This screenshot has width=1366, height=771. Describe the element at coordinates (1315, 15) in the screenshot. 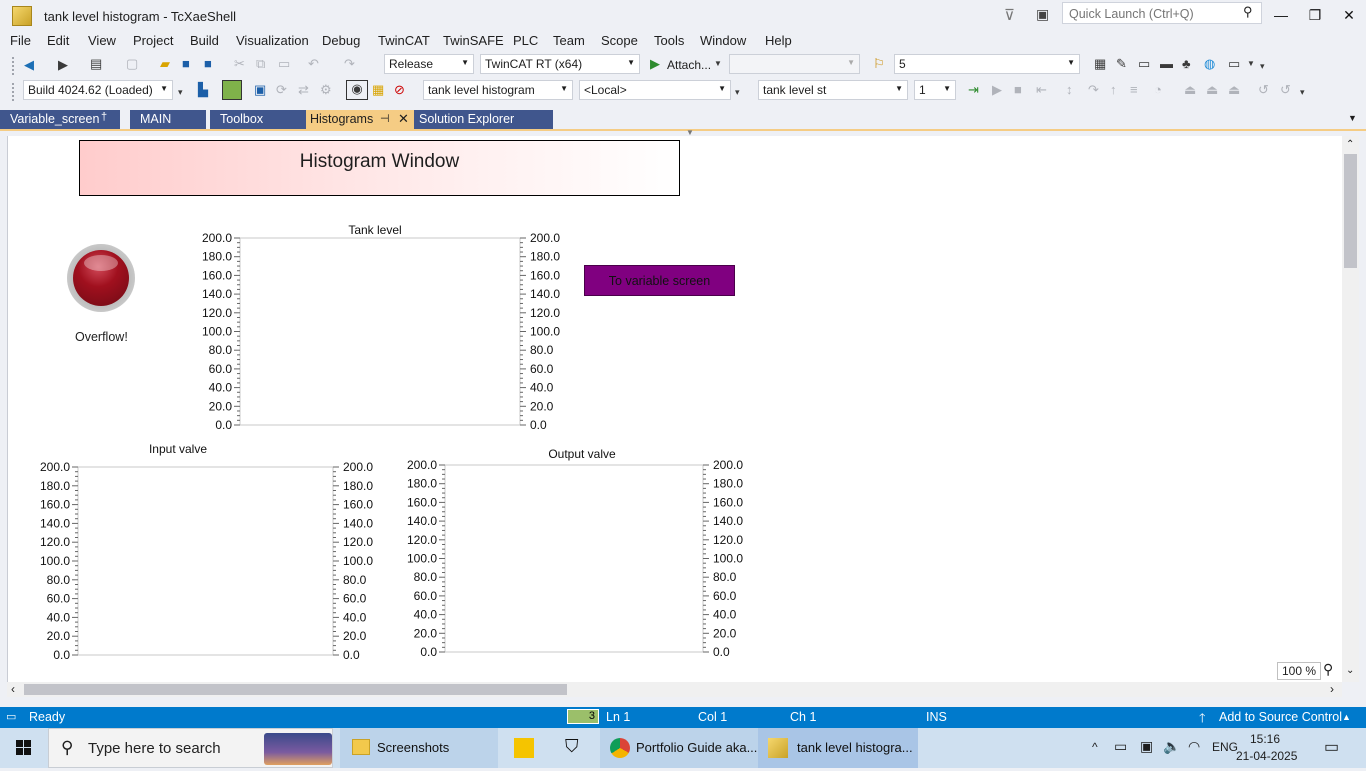

I see `restore-button: ❐` at that location.